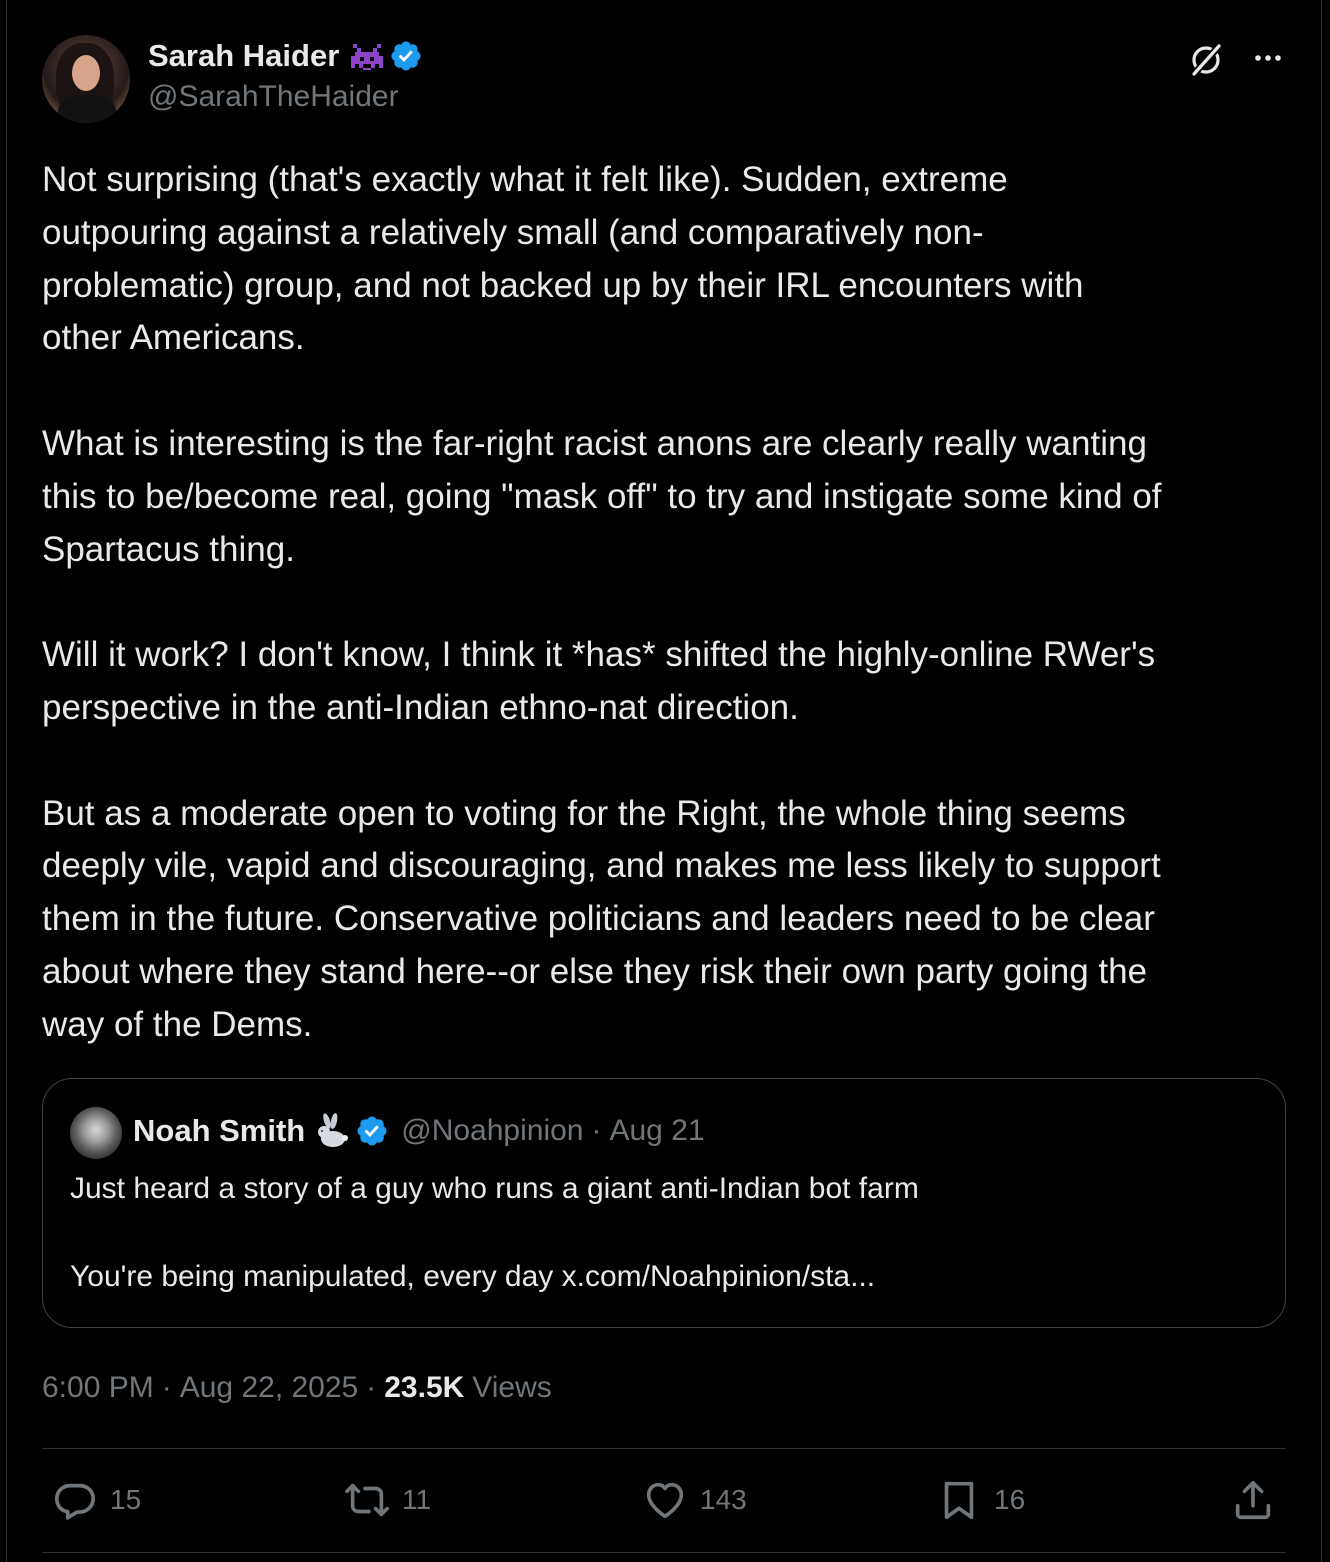 Image resolution: width=1330 pixels, height=1562 pixels. What do you see at coordinates (367, 1500) in the screenshot?
I see `repost-icon` at bounding box center [367, 1500].